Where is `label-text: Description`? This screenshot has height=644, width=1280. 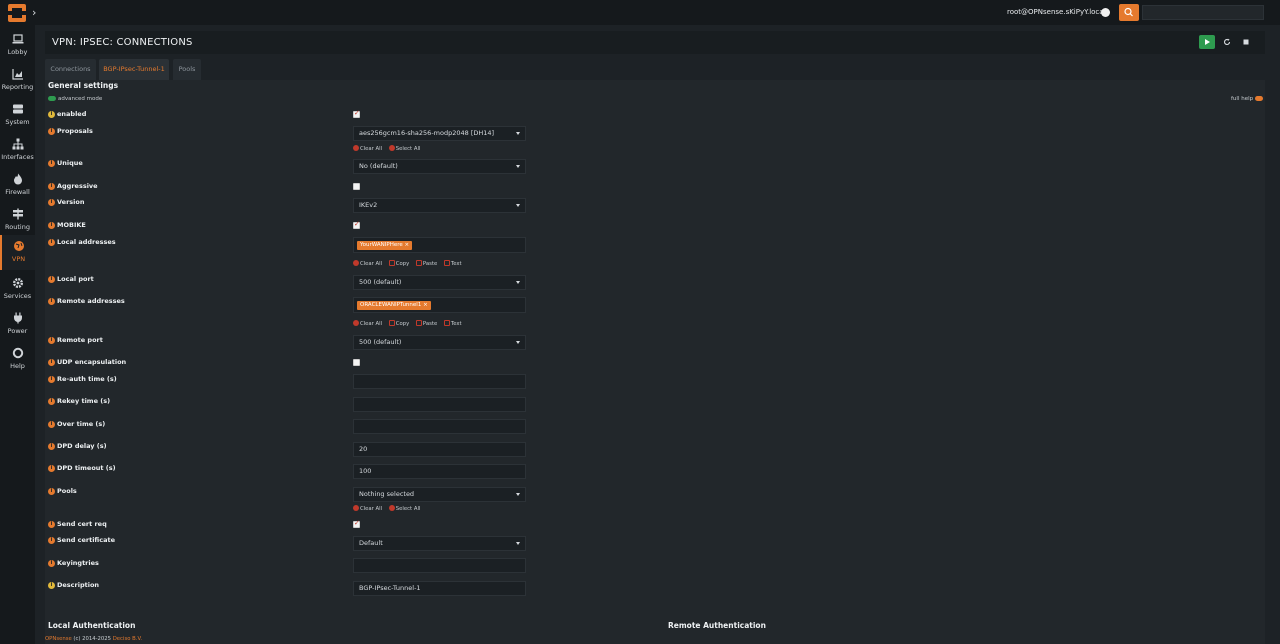 label-text: Description is located at coordinates (78, 585).